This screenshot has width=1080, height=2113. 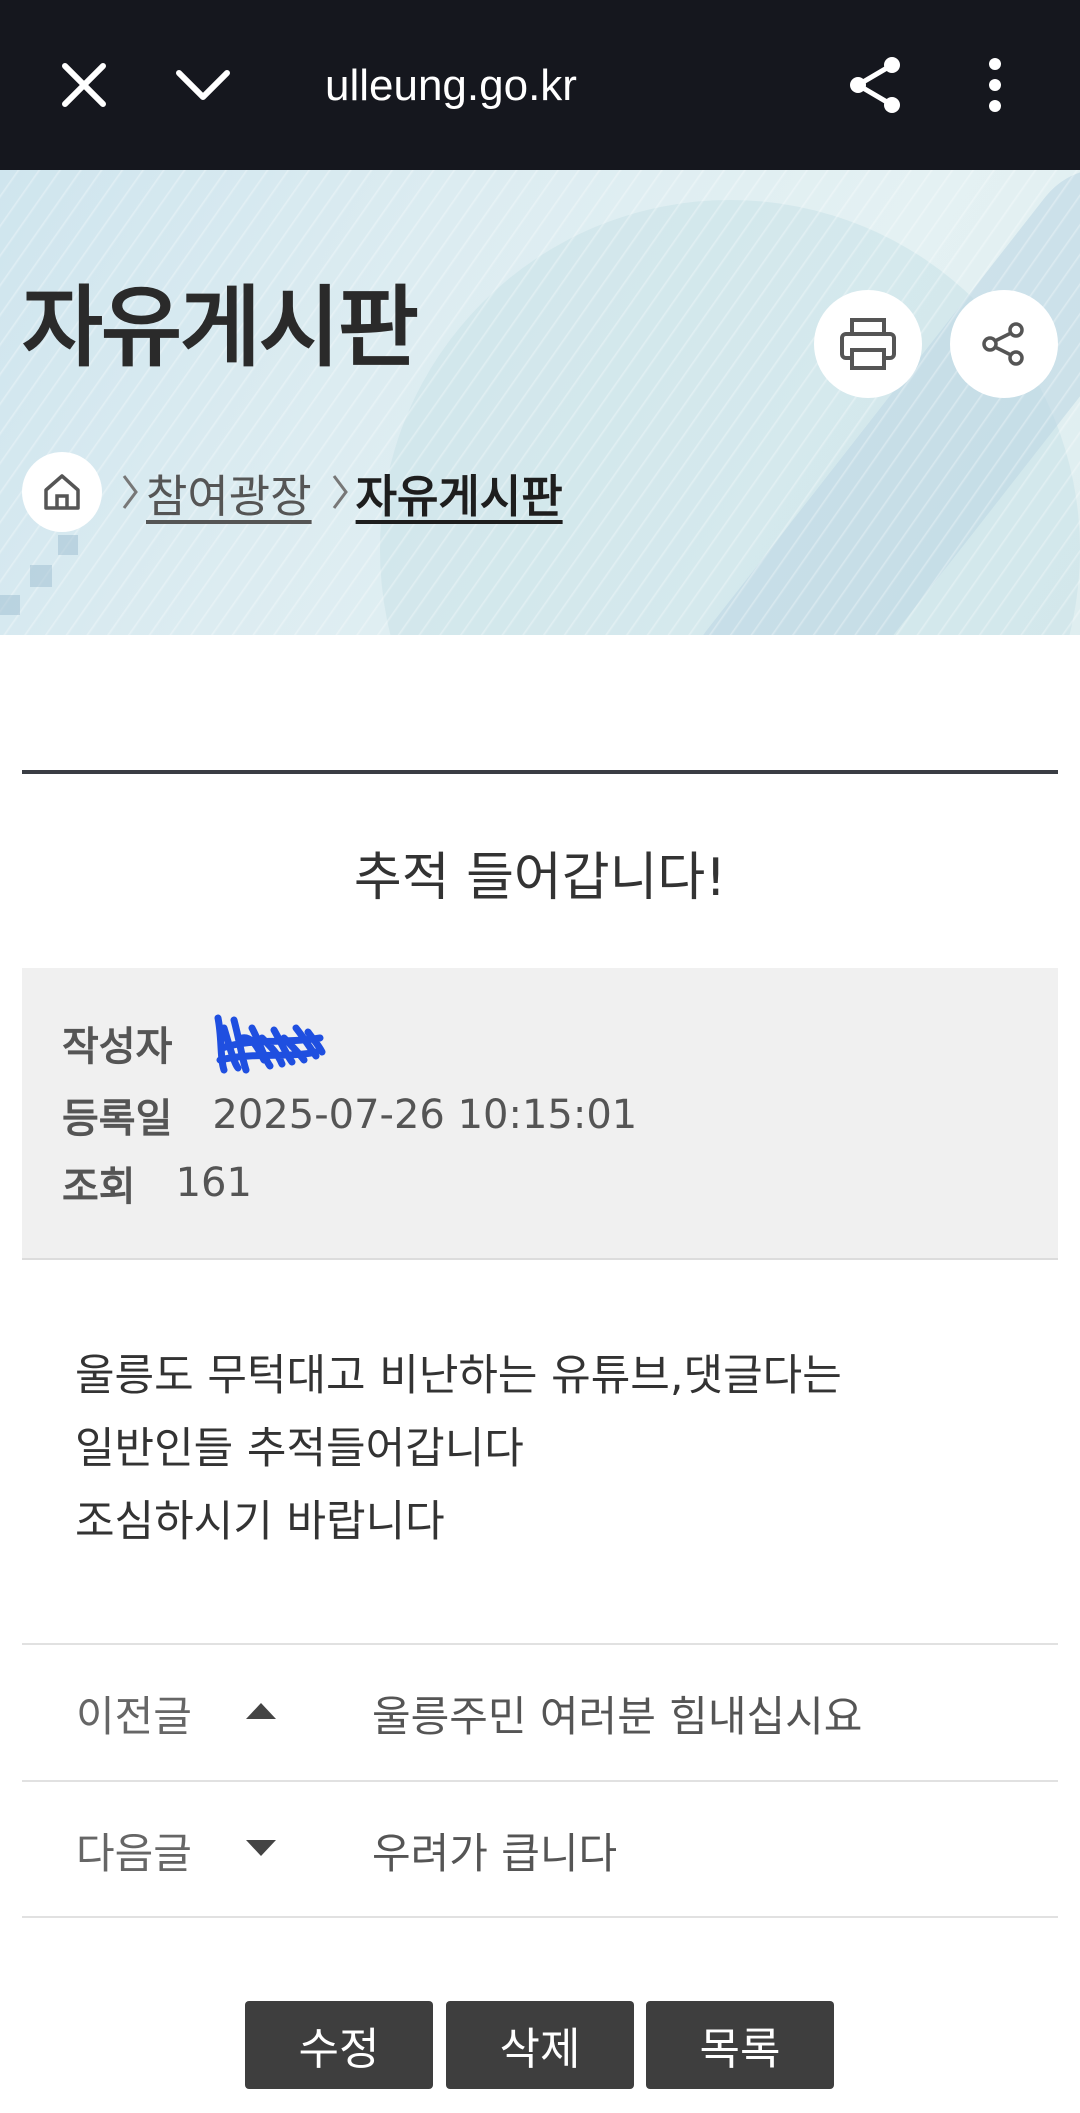 I want to click on page-title: 자유게시판, so click(x=220, y=327).